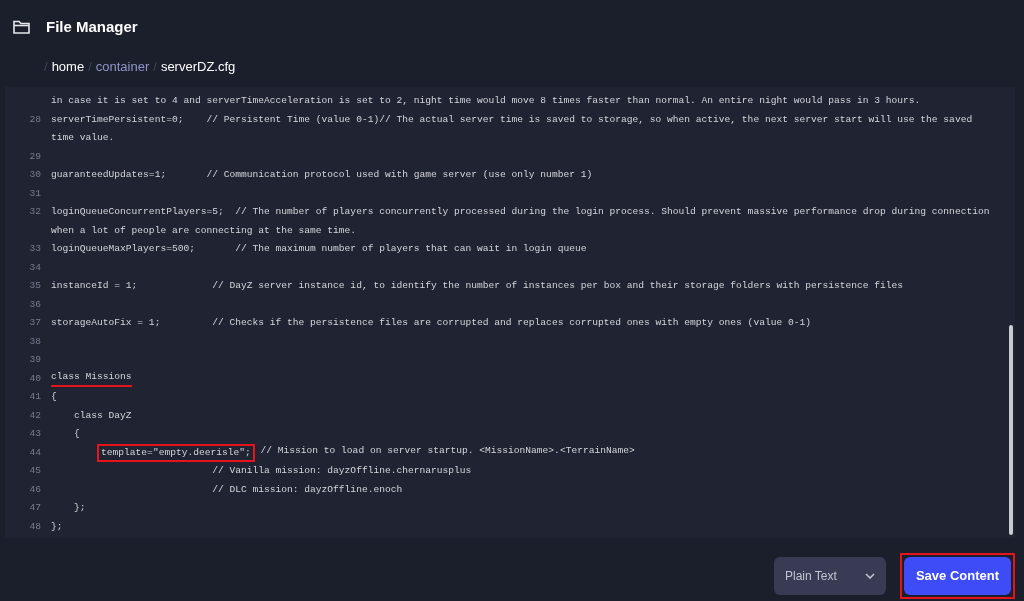 The height and width of the screenshot is (601, 1024). Describe the element at coordinates (512, 119) in the screenshot. I see `code-line: serverTimePersistent=0; // Persistent Time (value 0-1)// The actual server time is saved to storage, so when active, the next server start will use the saved` at that location.